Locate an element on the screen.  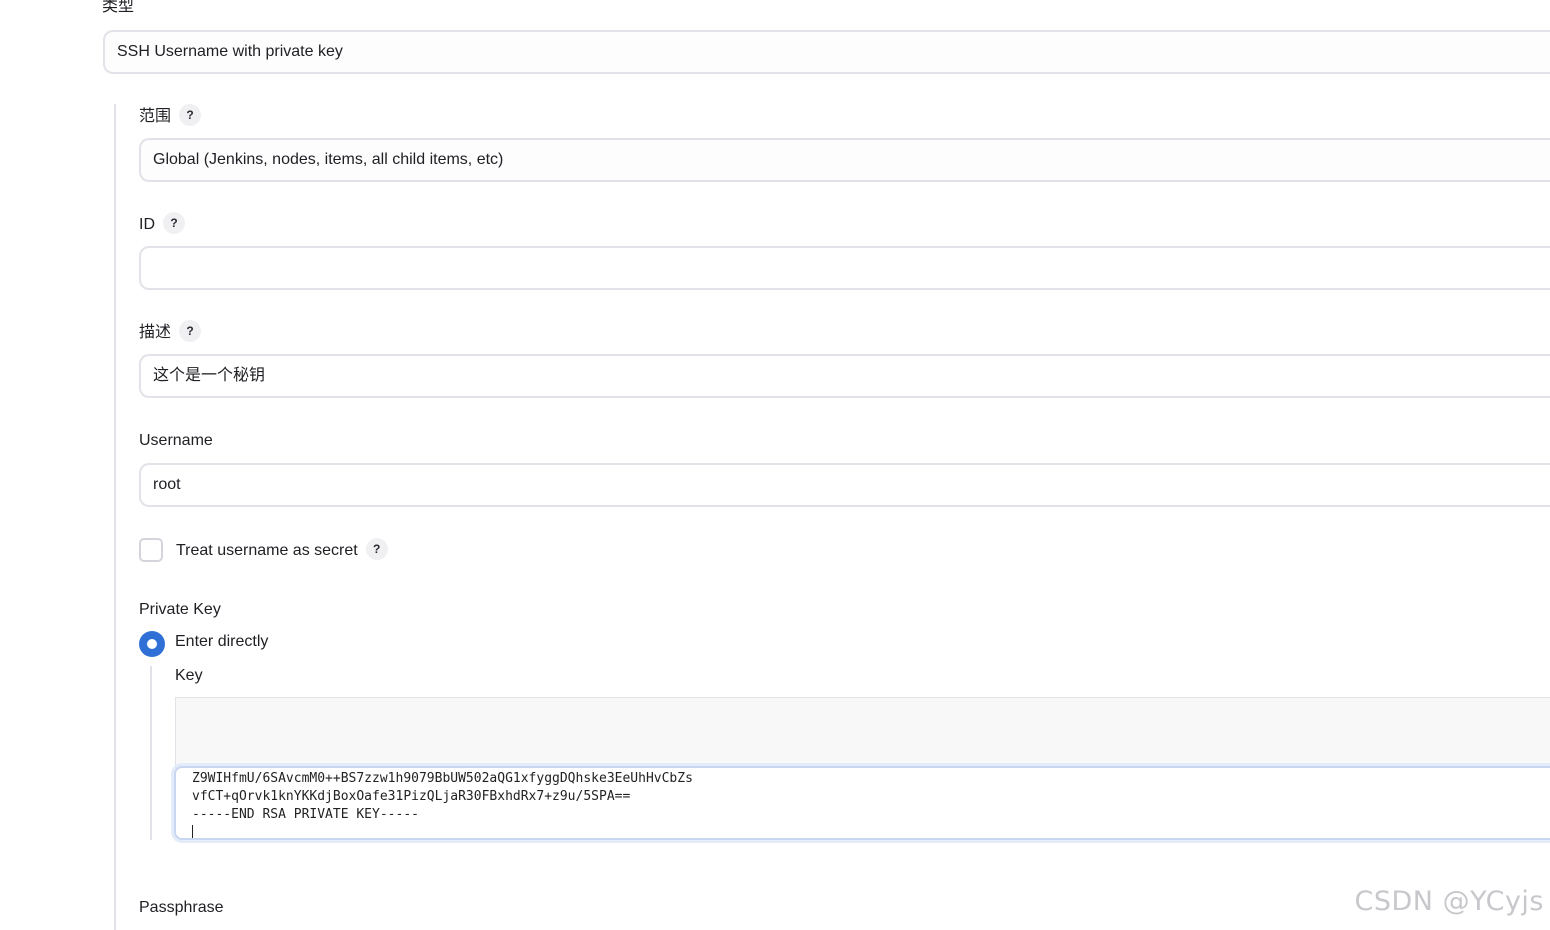
type-label: 类型 is located at coordinates (118, 7).